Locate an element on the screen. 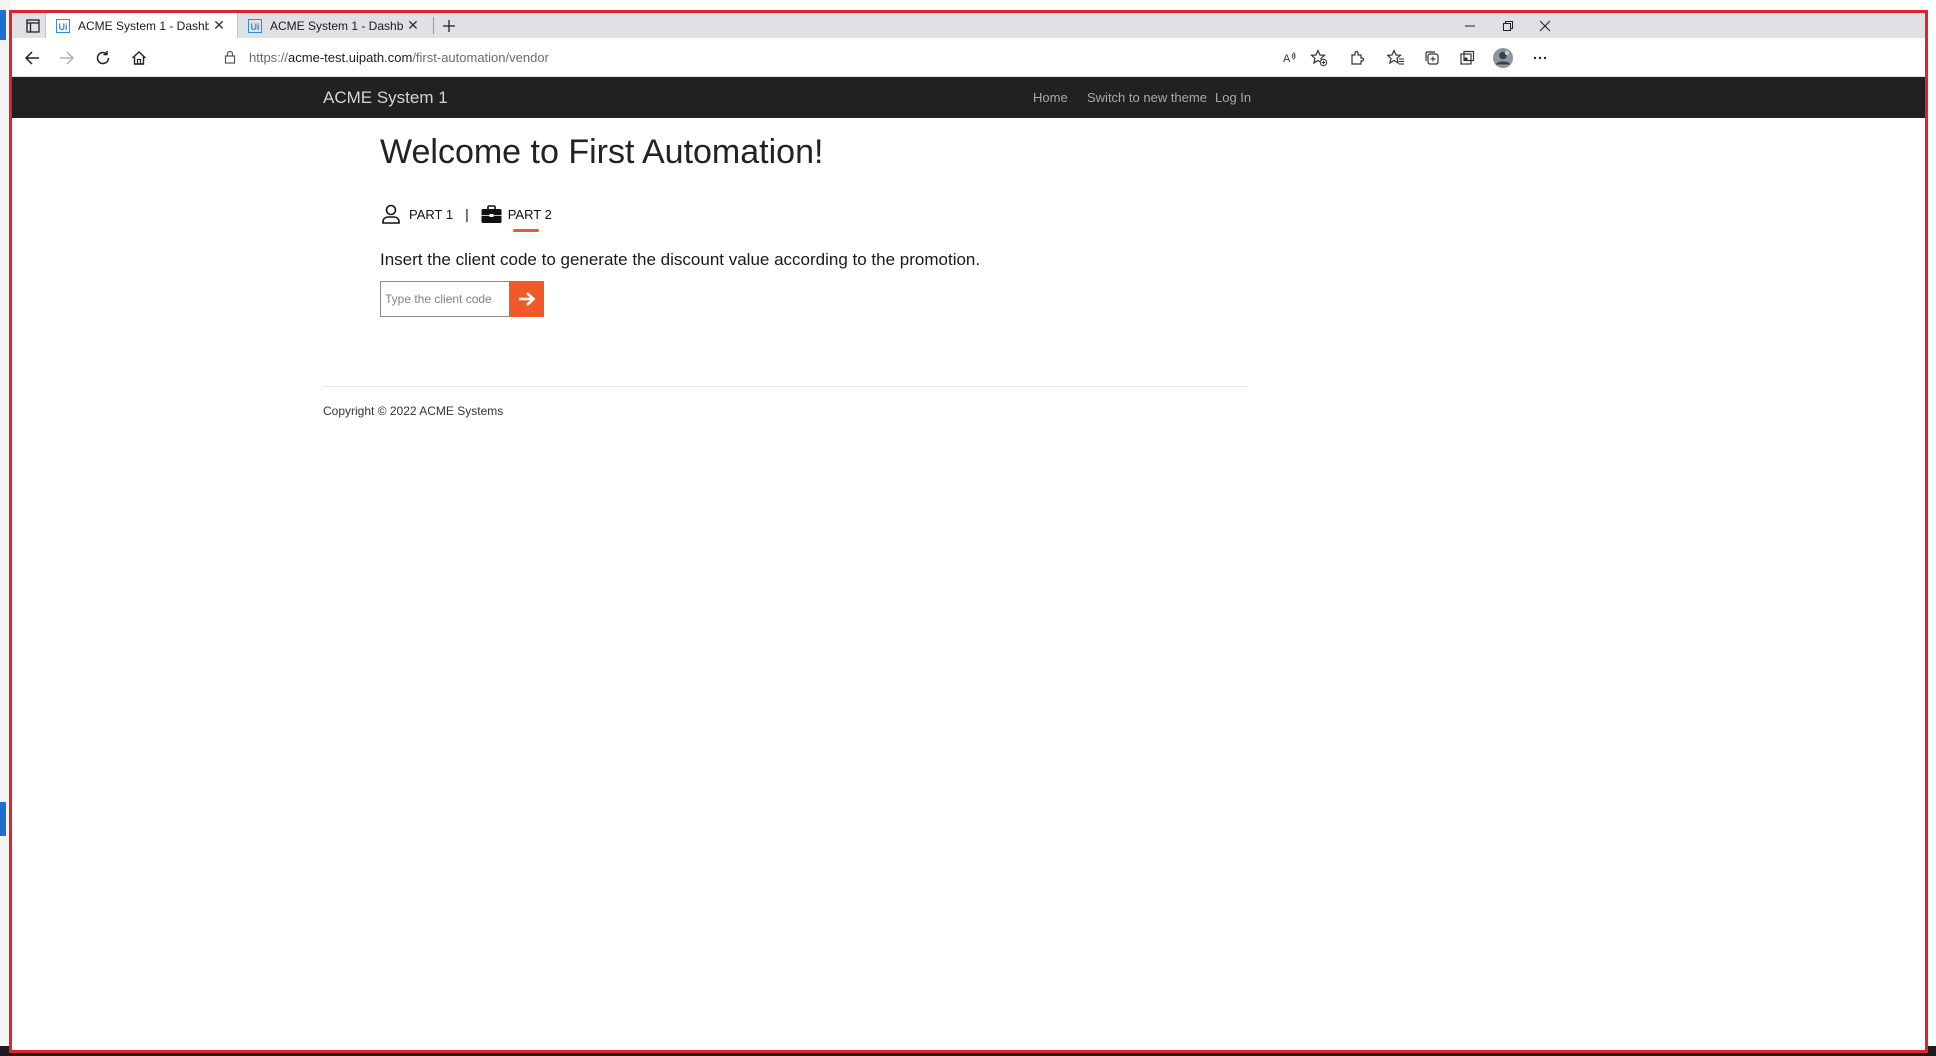 This screenshot has width=1936, height=1056. forward-arrow-icon is located at coordinates (67, 58).